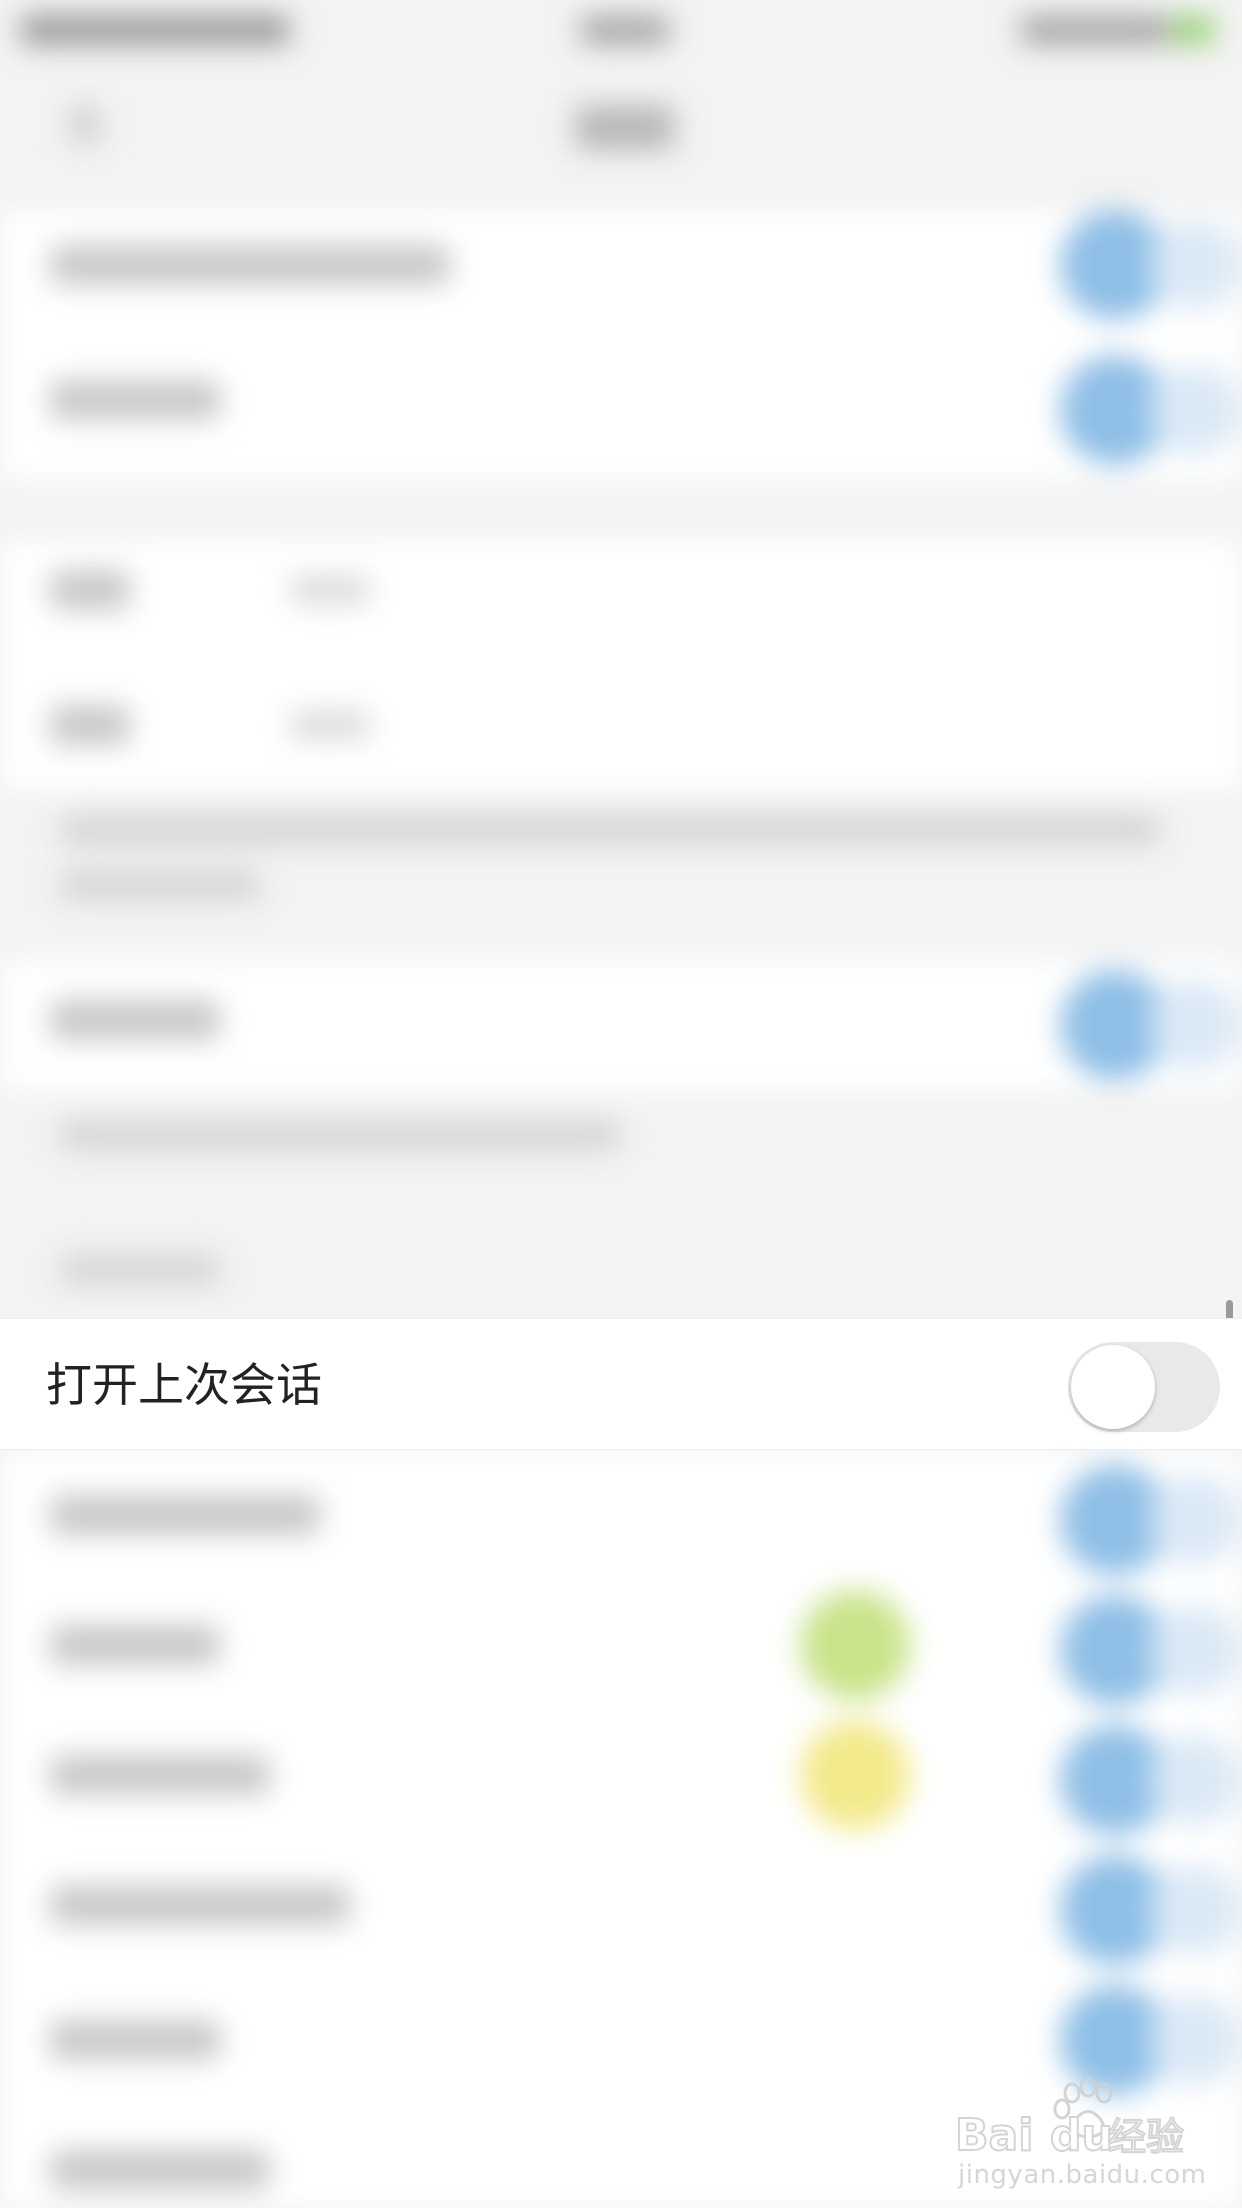  What do you see at coordinates (621, 1384) in the screenshot?
I see `open-last-session-row: 打开上次会话` at bounding box center [621, 1384].